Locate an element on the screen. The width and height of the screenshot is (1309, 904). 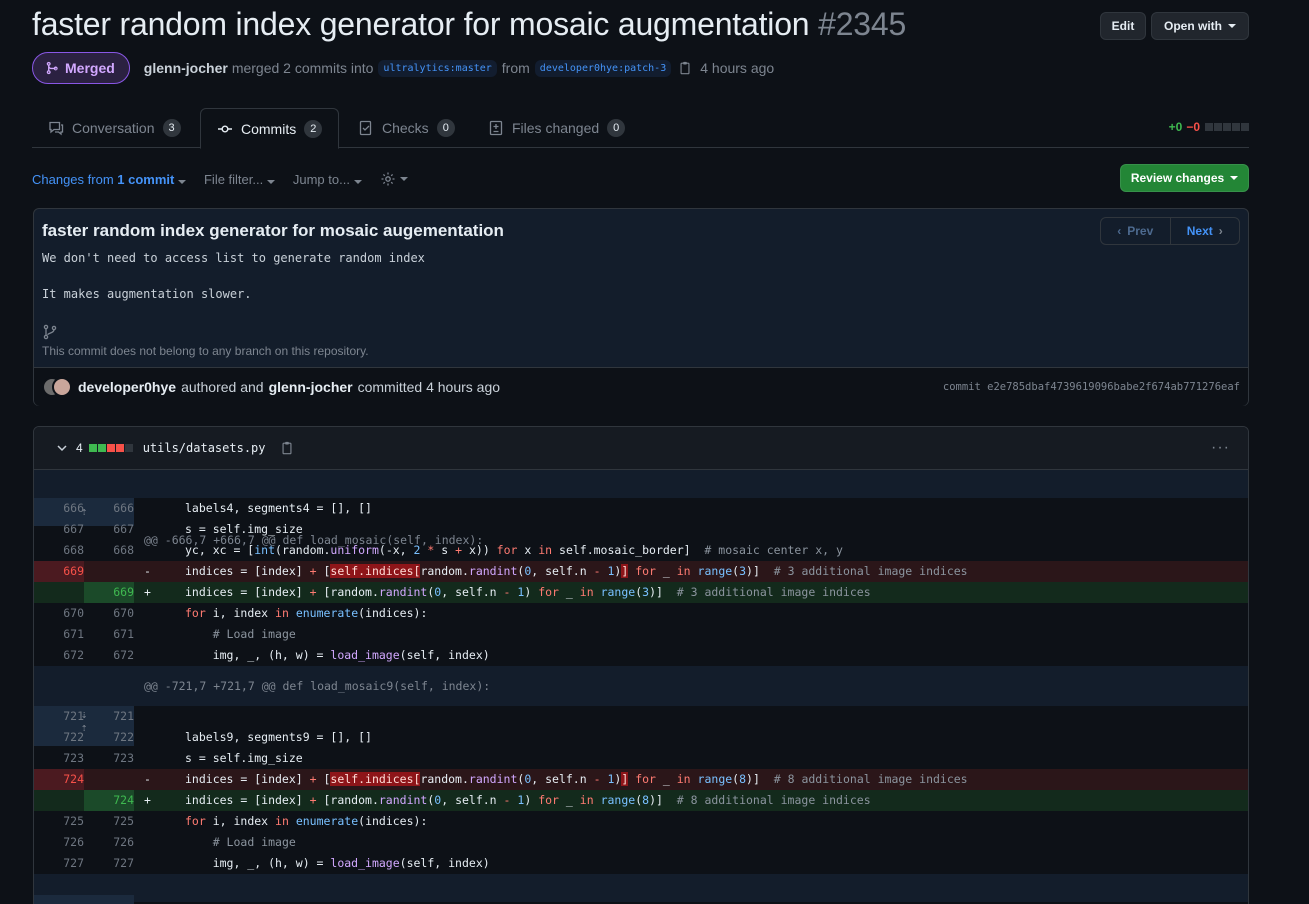
edit-button: Edit is located at coordinates (1123, 26).